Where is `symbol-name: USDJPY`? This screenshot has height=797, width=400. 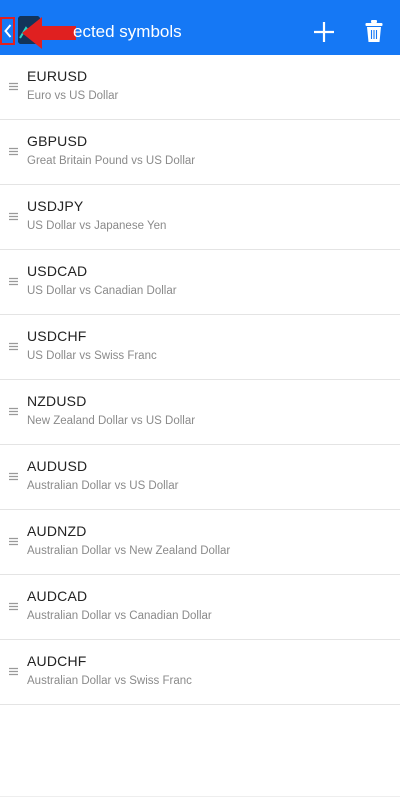 symbol-name: USDJPY is located at coordinates (55, 206).